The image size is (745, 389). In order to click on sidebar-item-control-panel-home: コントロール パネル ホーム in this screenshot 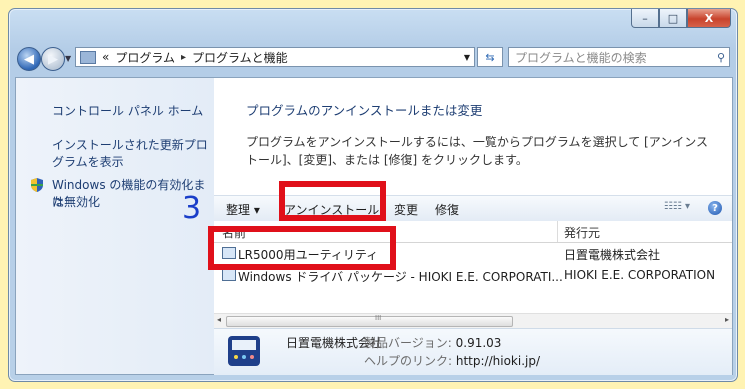, I will do `click(127, 111)`.